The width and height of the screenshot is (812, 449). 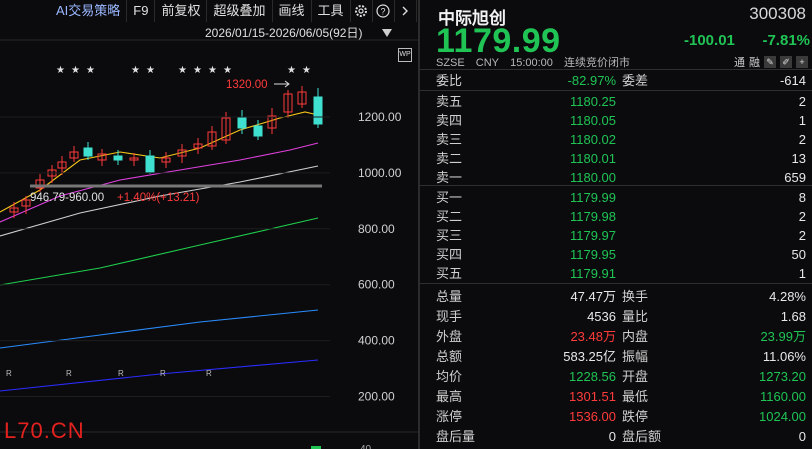 I want to click on y-tick-label: 600.00, so click(x=376, y=285).